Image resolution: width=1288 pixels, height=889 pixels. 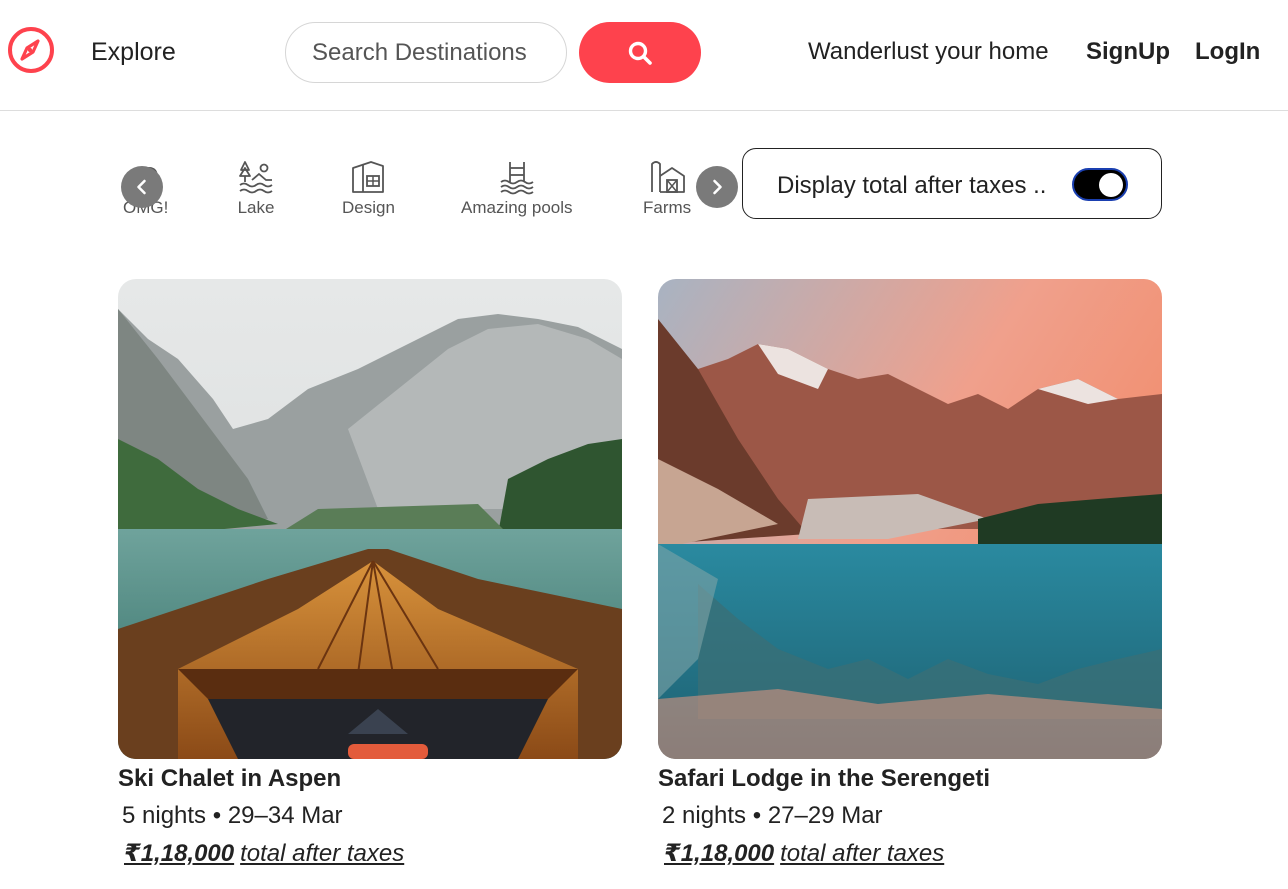 I want to click on category-filters: OMG! Lake Design, so click(x=428, y=190).